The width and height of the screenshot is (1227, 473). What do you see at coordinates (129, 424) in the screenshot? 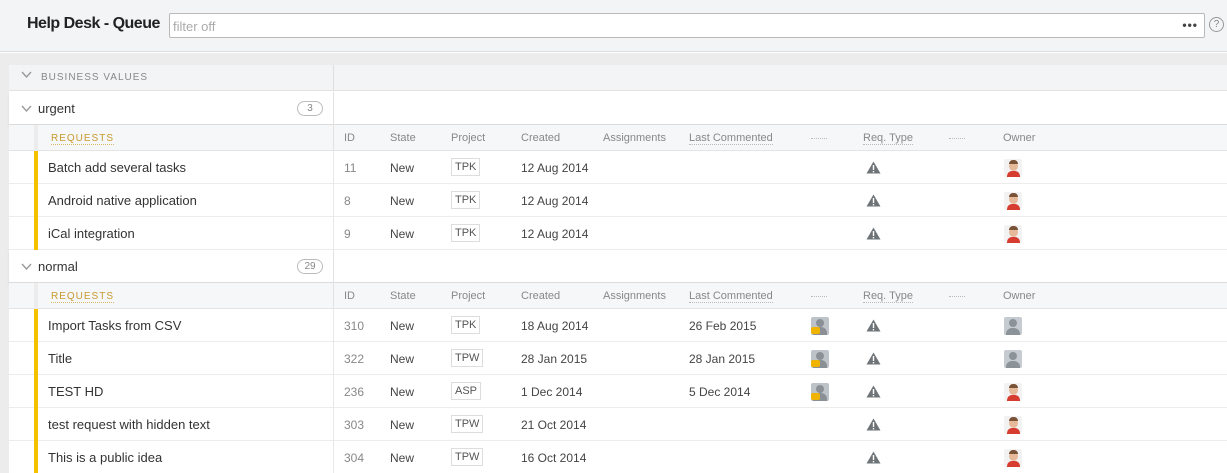
I see `request-name-link: test request with hidden text` at bounding box center [129, 424].